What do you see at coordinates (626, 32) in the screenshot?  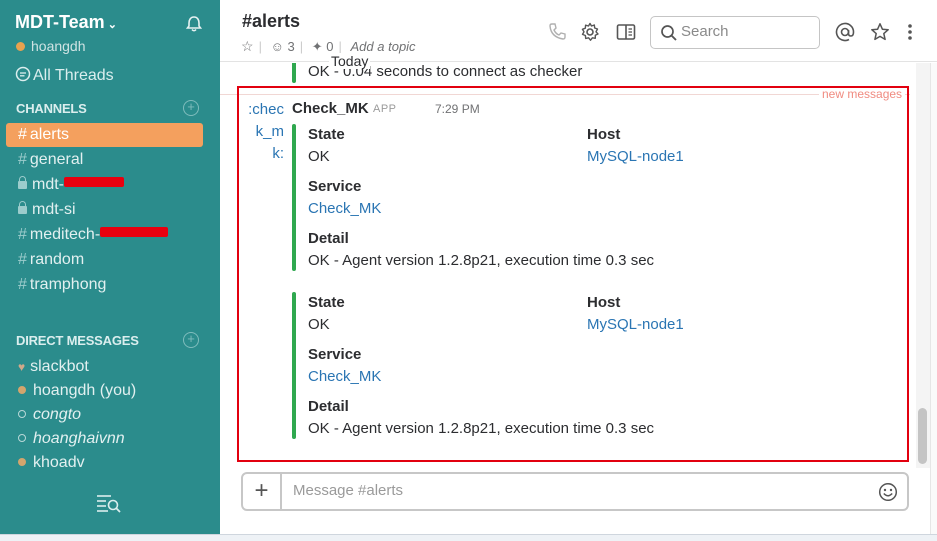 I see `sidebar-toggle-icon` at bounding box center [626, 32].